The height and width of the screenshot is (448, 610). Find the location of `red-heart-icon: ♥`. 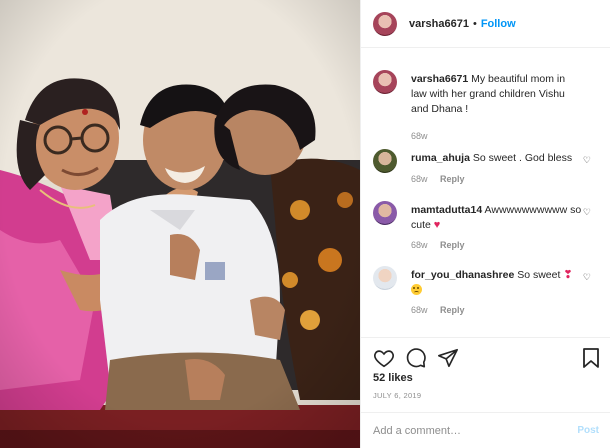

red-heart-icon: ♥ is located at coordinates (437, 225).